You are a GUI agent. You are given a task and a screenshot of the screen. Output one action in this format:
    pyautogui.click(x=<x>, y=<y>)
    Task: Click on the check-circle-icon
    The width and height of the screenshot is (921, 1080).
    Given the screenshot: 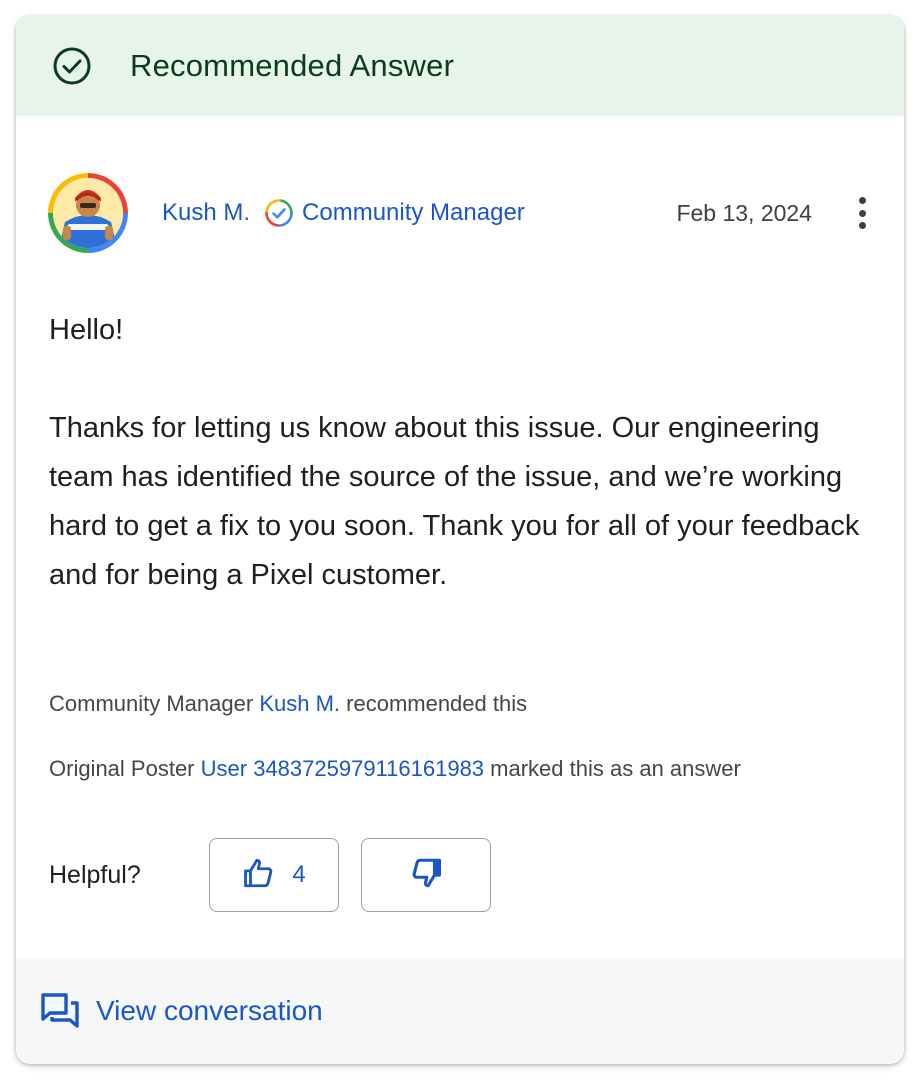 What is the action you would take?
    pyautogui.click(x=72, y=66)
    